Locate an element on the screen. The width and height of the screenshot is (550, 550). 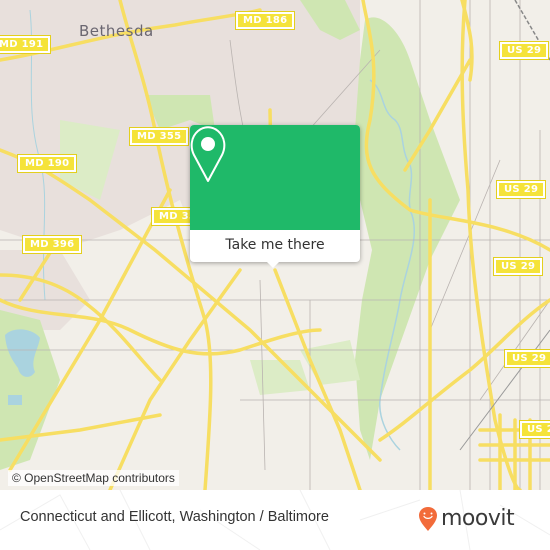
take-me-there-popup: Take me there is located at coordinates (275, 196).